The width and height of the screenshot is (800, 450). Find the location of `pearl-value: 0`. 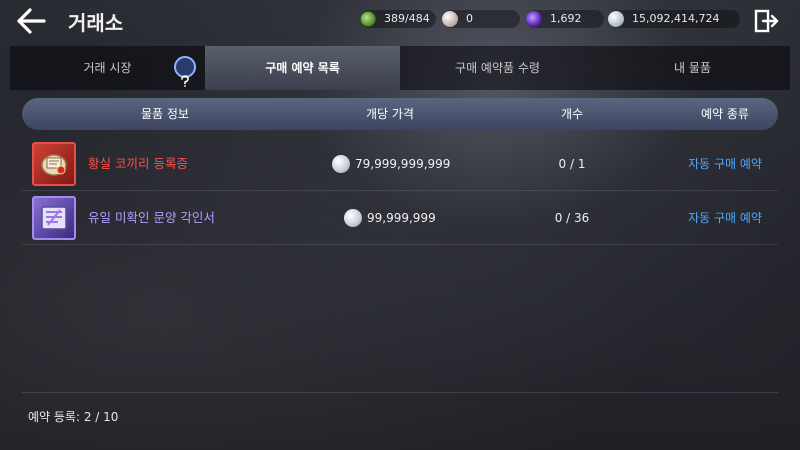

pearl-value: 0 is located at coordinates (469, 18).